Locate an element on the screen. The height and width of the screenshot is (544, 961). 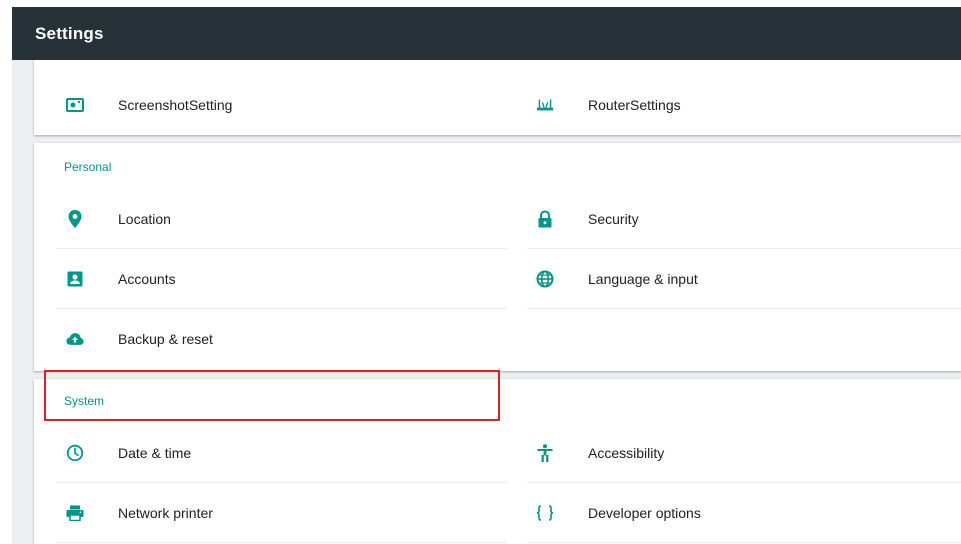
settings-item-accessibility: Accessibility is located at coordinates (744, 453).